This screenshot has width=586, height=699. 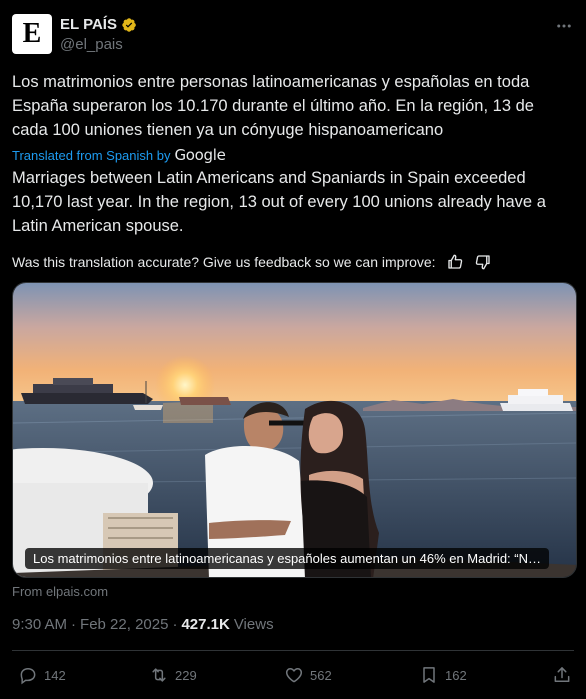 What do you see at coordinates (60, 591) in the screenshot?
I see `media-source: From elpais.com` at bounding box center [60, 591].